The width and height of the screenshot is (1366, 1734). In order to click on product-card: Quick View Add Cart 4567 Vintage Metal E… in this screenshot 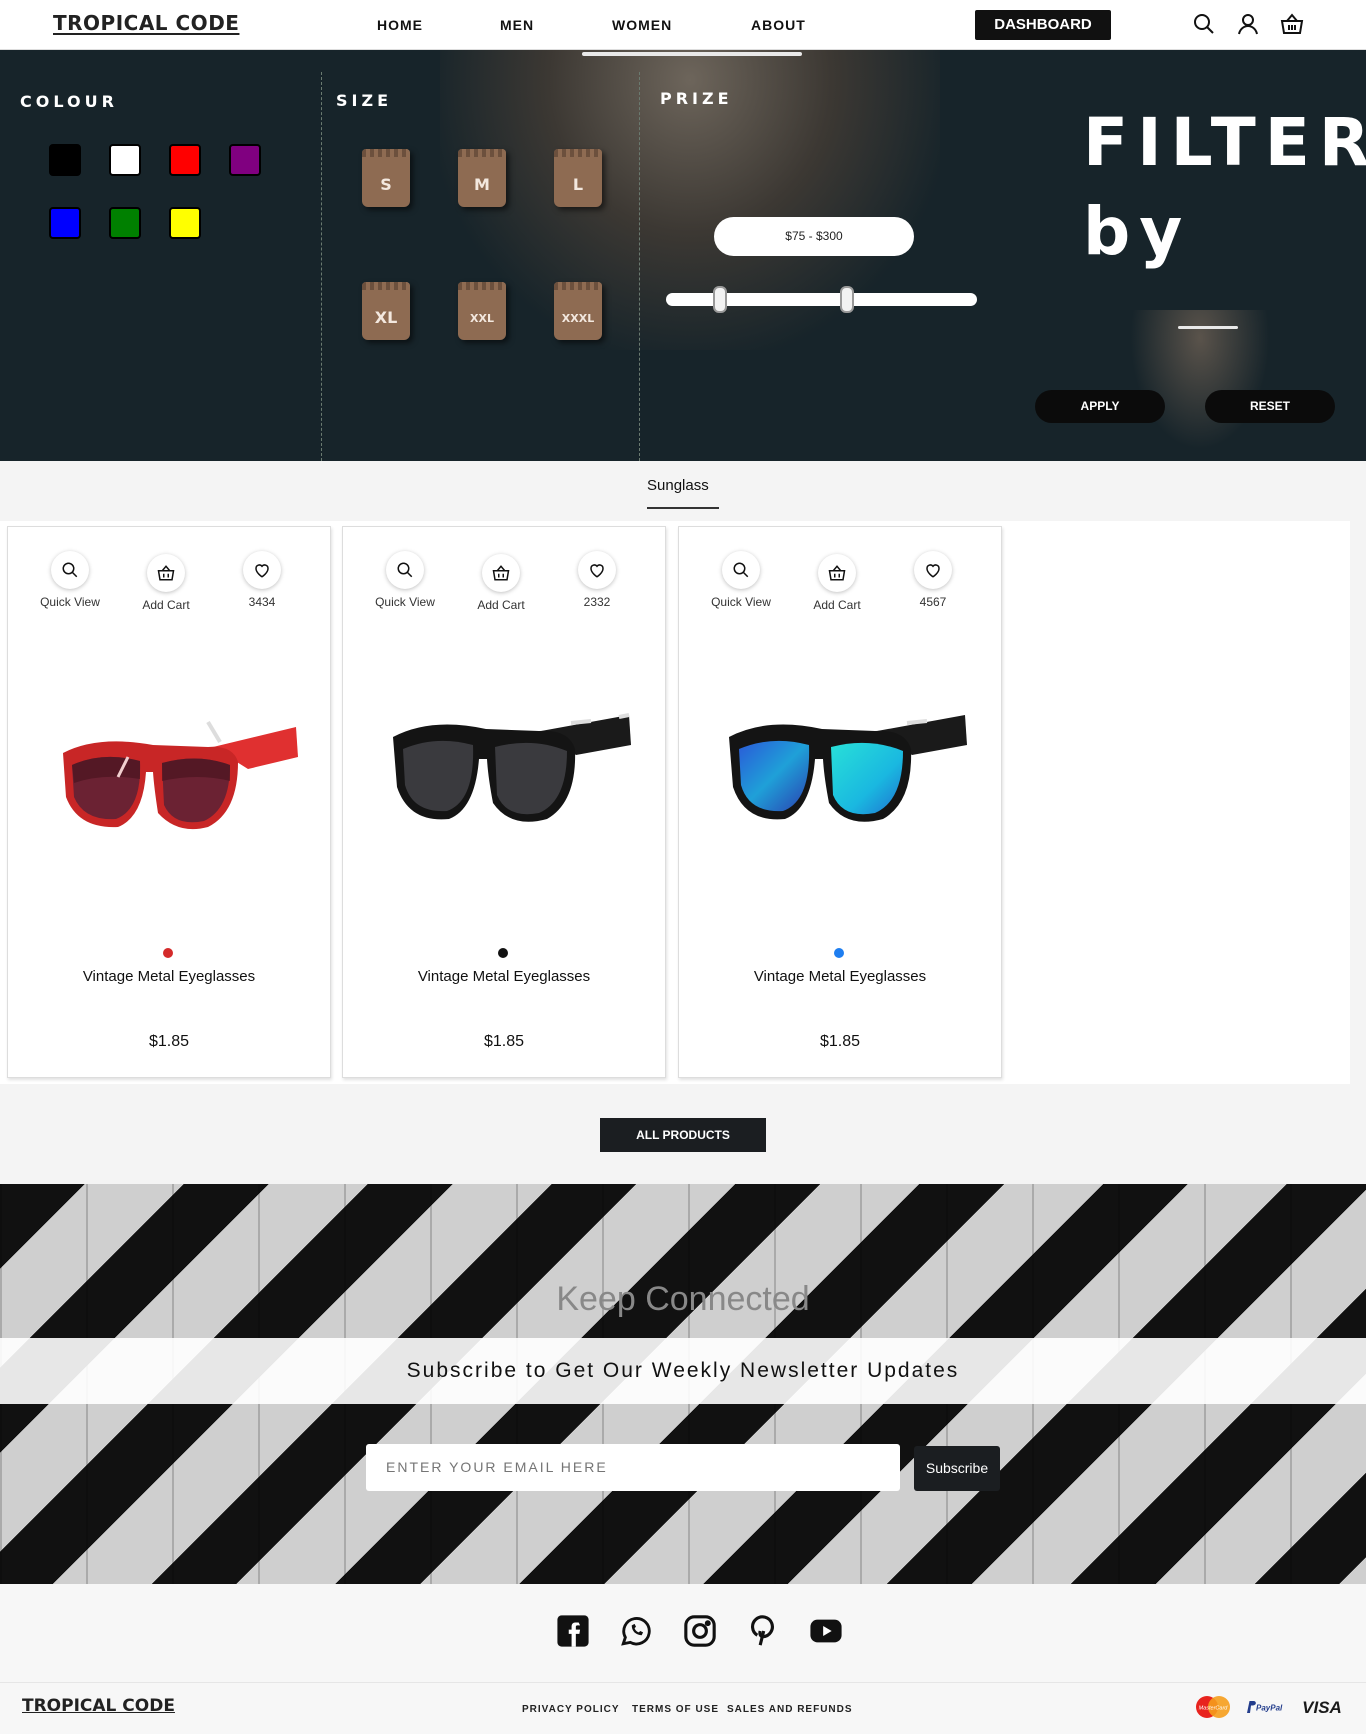, I will do `click(840, 802)`.